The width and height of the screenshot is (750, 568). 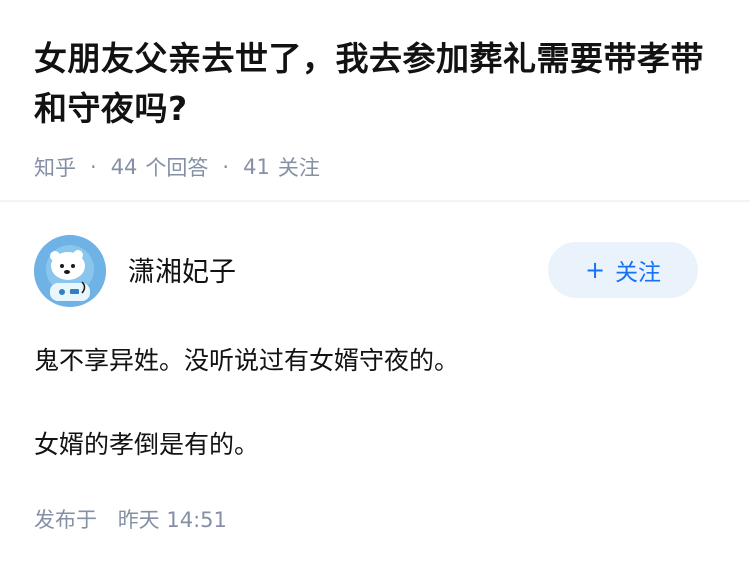 What do you see at coordinates (55, 167) in the screenshot?
I see `source-label: 知乎` at bounding box center [55, 167].